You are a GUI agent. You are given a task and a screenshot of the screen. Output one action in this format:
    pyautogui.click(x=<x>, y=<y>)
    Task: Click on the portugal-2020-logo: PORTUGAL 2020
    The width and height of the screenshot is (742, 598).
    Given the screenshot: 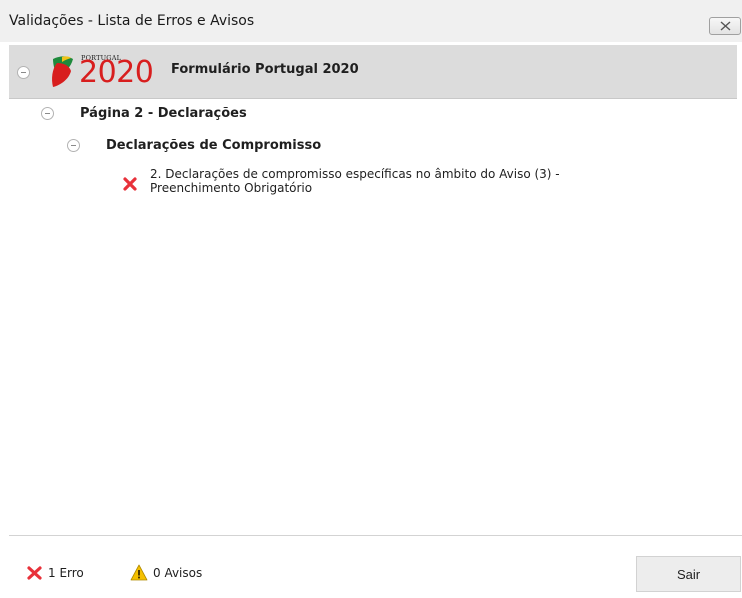 What is the action you would take?
    pyautogui.click(x=106, y=72)
    